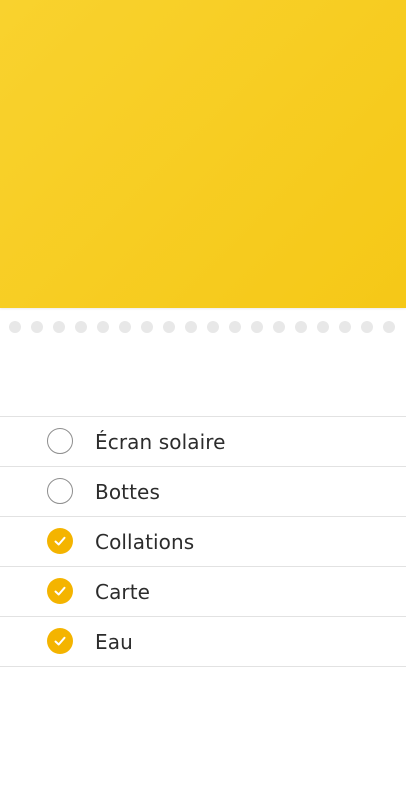 The image size is (406, 804). What do you see at coordinates (203, 327) in the screenshot?
I see `page-indicator-dots` at bounding box center [203, 327].